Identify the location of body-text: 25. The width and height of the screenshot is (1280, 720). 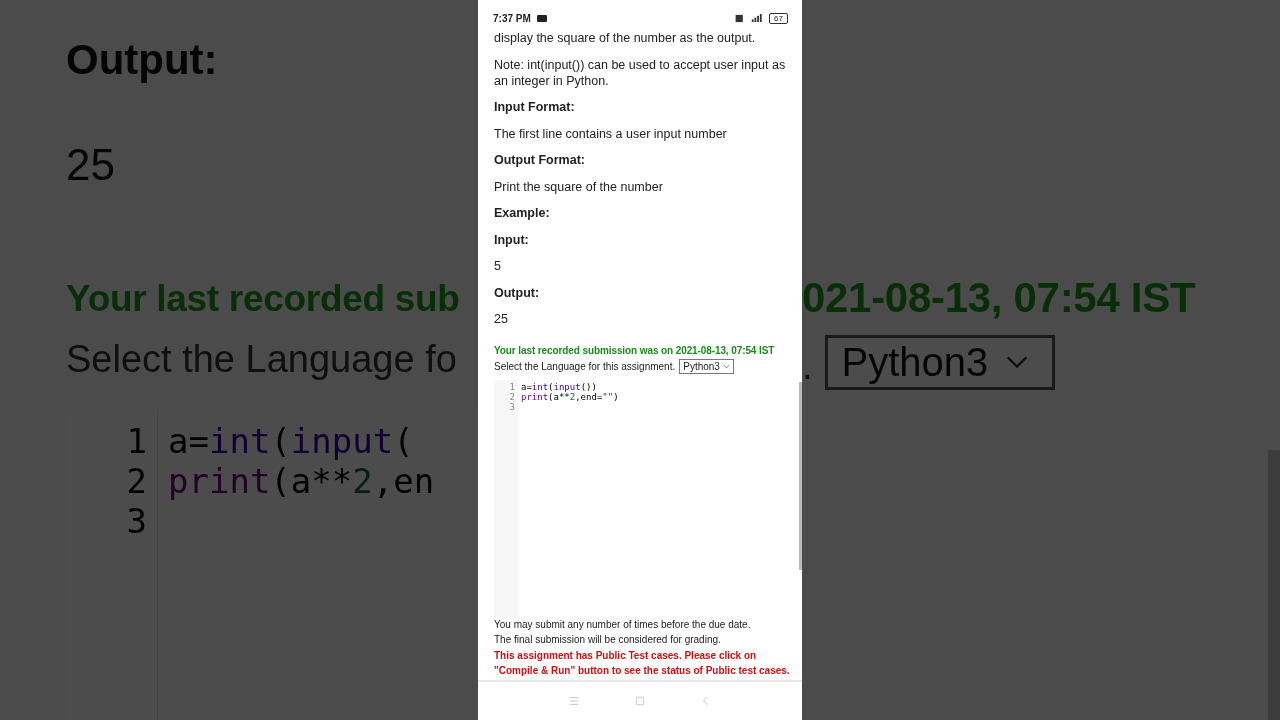
(501, 319).